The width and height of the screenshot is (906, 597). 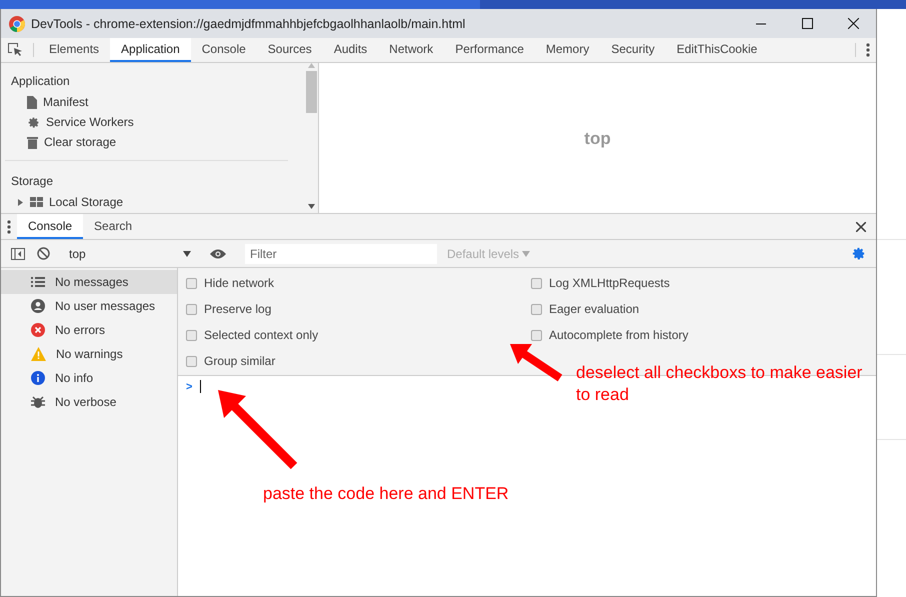 What do you see at coordinates (89, 330) in the screenshot?
I see `message-filter-item: No errors` at bounding box center [89, 330].